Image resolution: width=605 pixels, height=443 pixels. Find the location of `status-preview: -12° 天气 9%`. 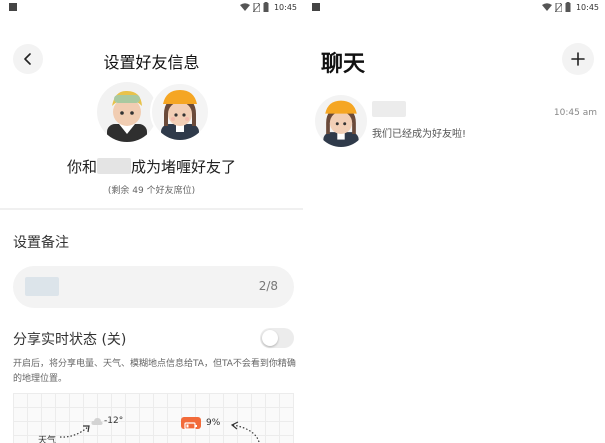

status-preview: -12° 天气 9% is located at coordinates (153, 418).